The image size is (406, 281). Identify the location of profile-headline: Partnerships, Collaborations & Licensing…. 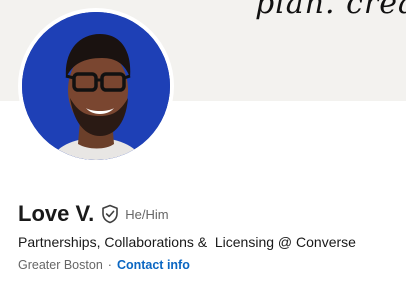
(187, 242).